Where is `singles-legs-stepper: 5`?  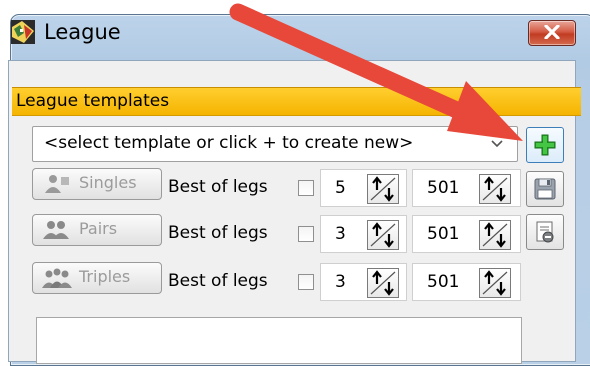
singles-legs-stepper: 5 is located at coordinates (363, 188).